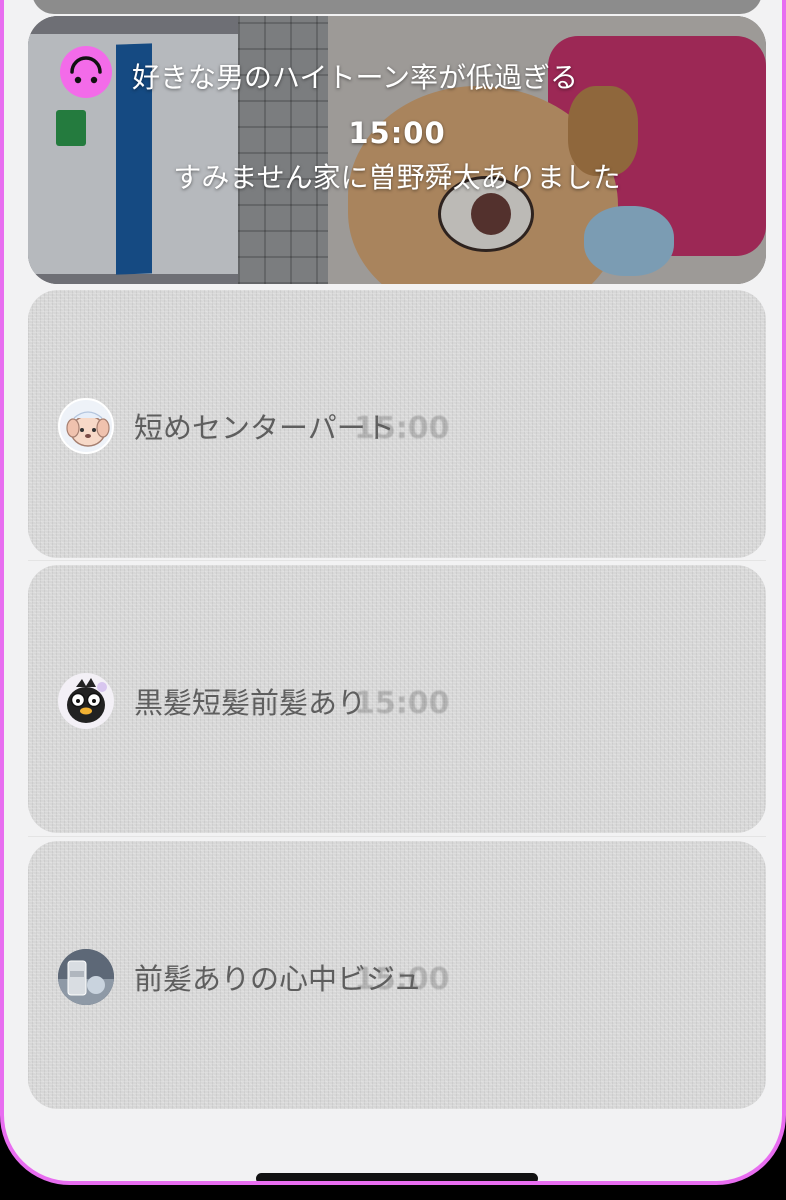  What do you see at coordinates (264, 428) in the screenshot?
I see `item-label: 短めセンターパート` at bounding box center [264, 428].